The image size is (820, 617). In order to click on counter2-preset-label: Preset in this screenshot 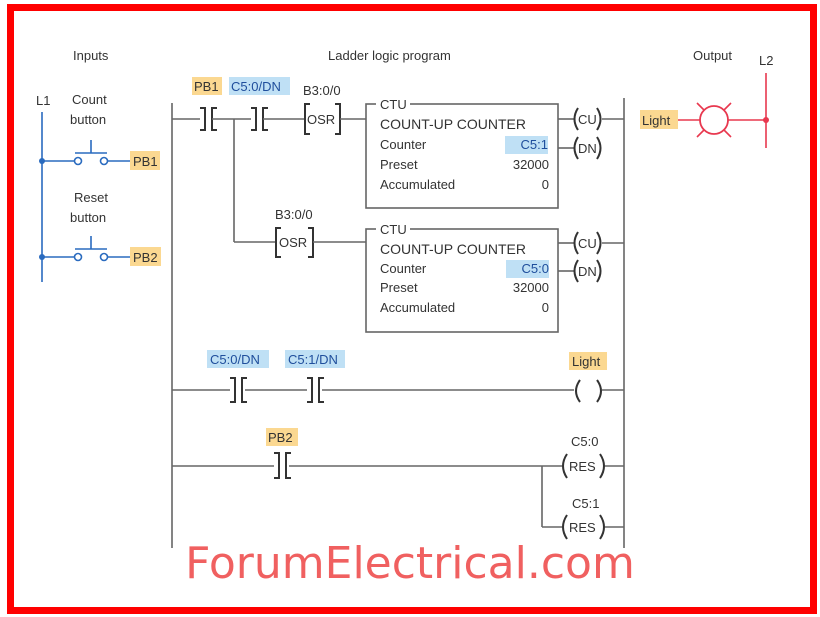, I will do `click(399, 287)`.